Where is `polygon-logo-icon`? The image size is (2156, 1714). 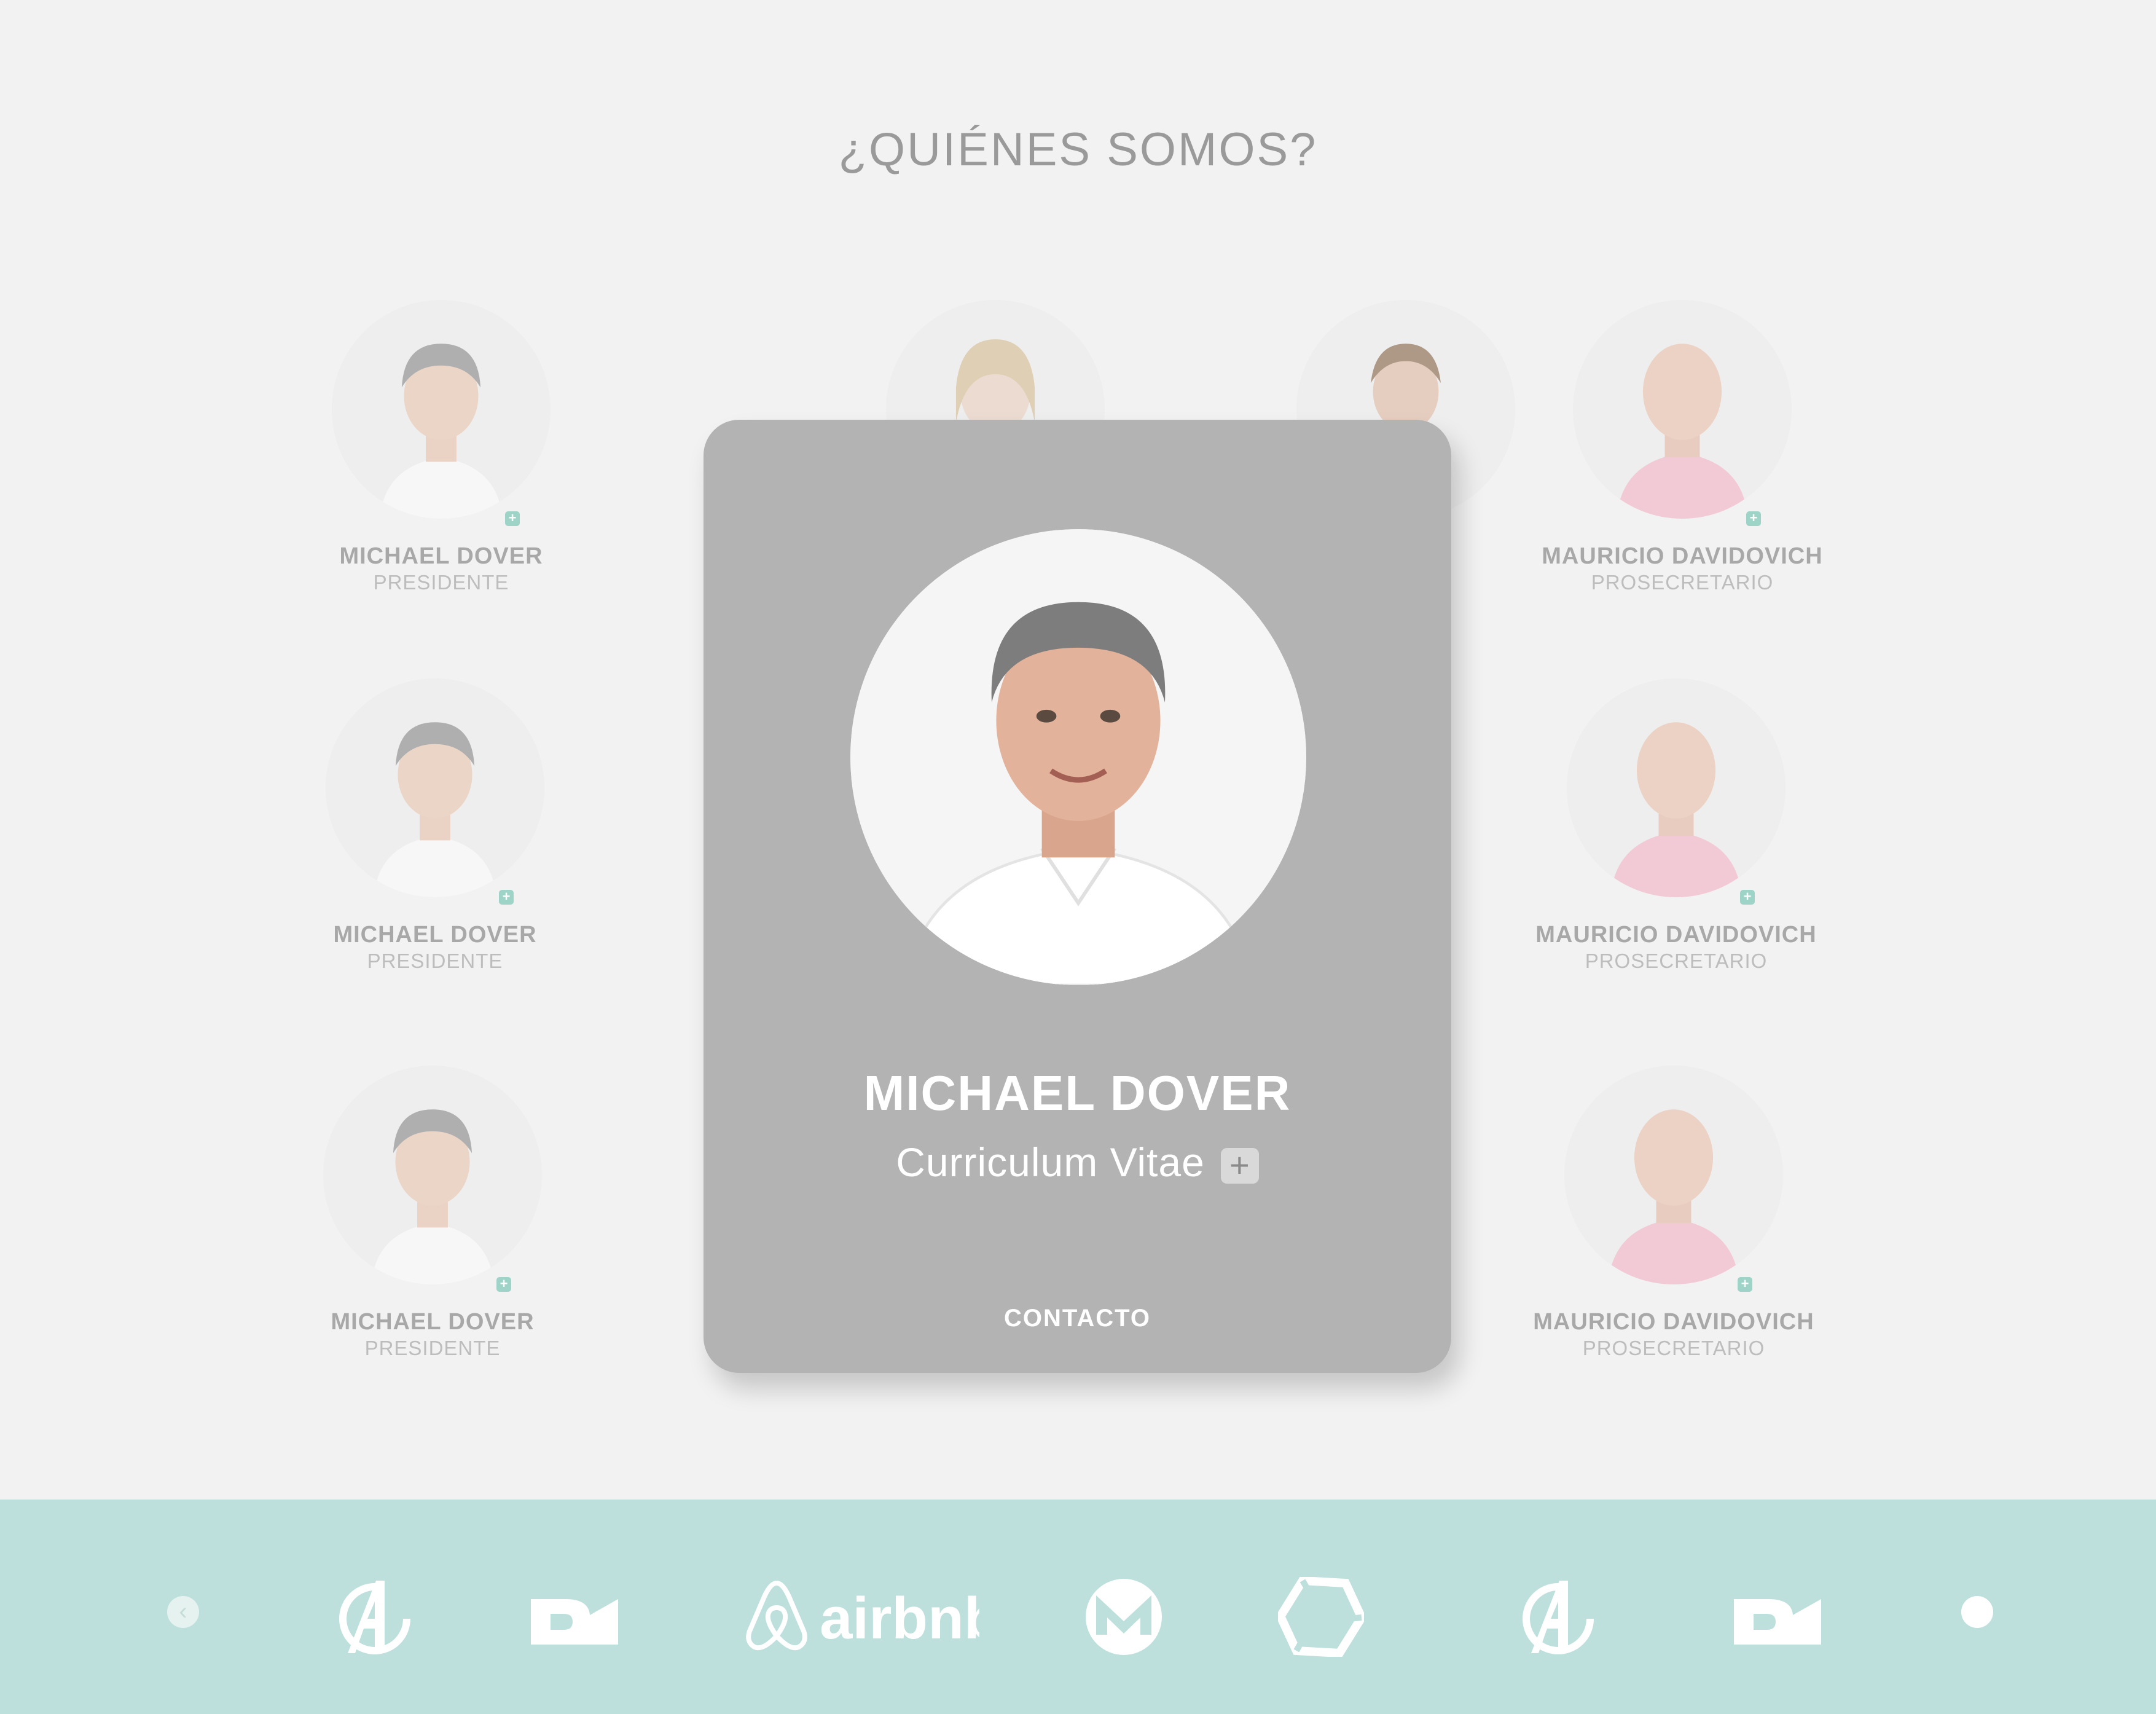 polygon-logo-icon is located at coordinates (1321, 1617).